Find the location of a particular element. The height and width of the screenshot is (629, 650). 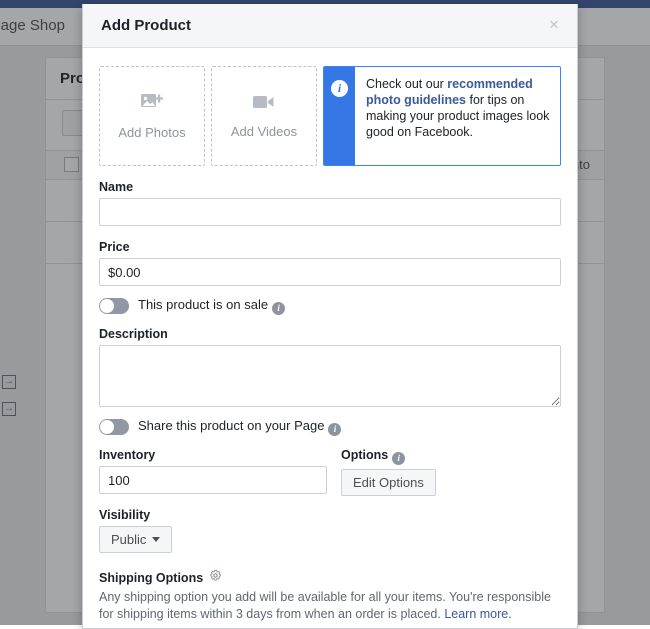

on-sale-label-wrap: This product is on sale i is located at coordinates (211, 306).